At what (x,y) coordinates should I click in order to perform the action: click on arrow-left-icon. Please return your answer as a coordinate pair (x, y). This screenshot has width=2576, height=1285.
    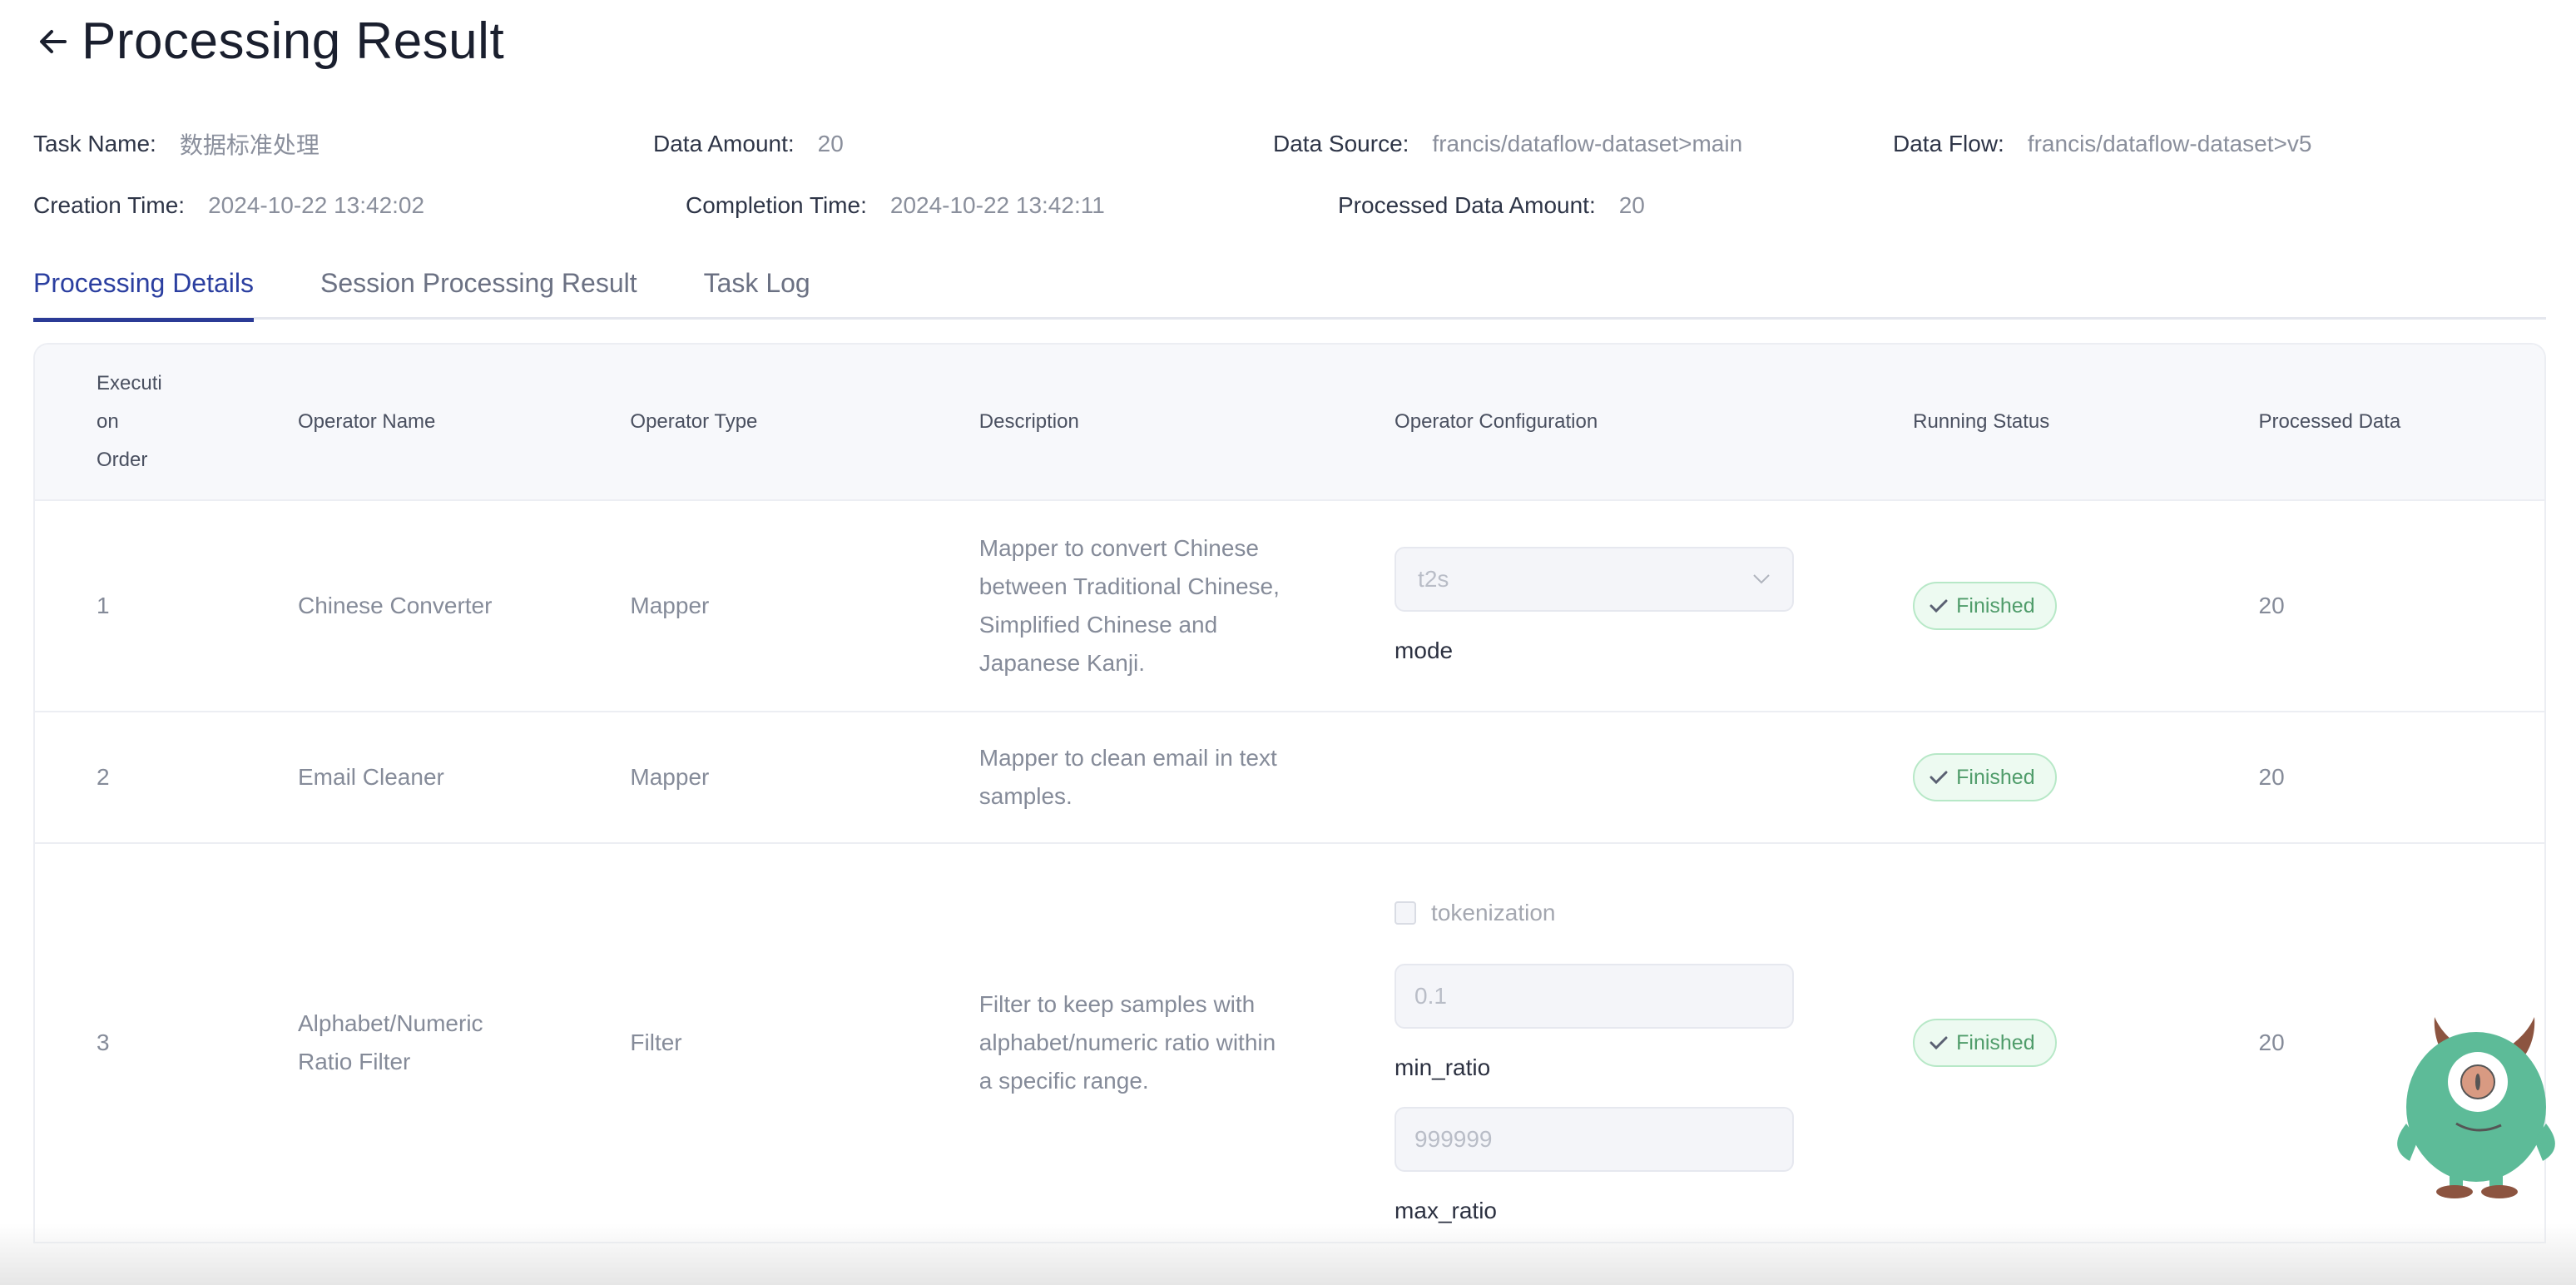
    Looking at the image, I should click on (53, 41).